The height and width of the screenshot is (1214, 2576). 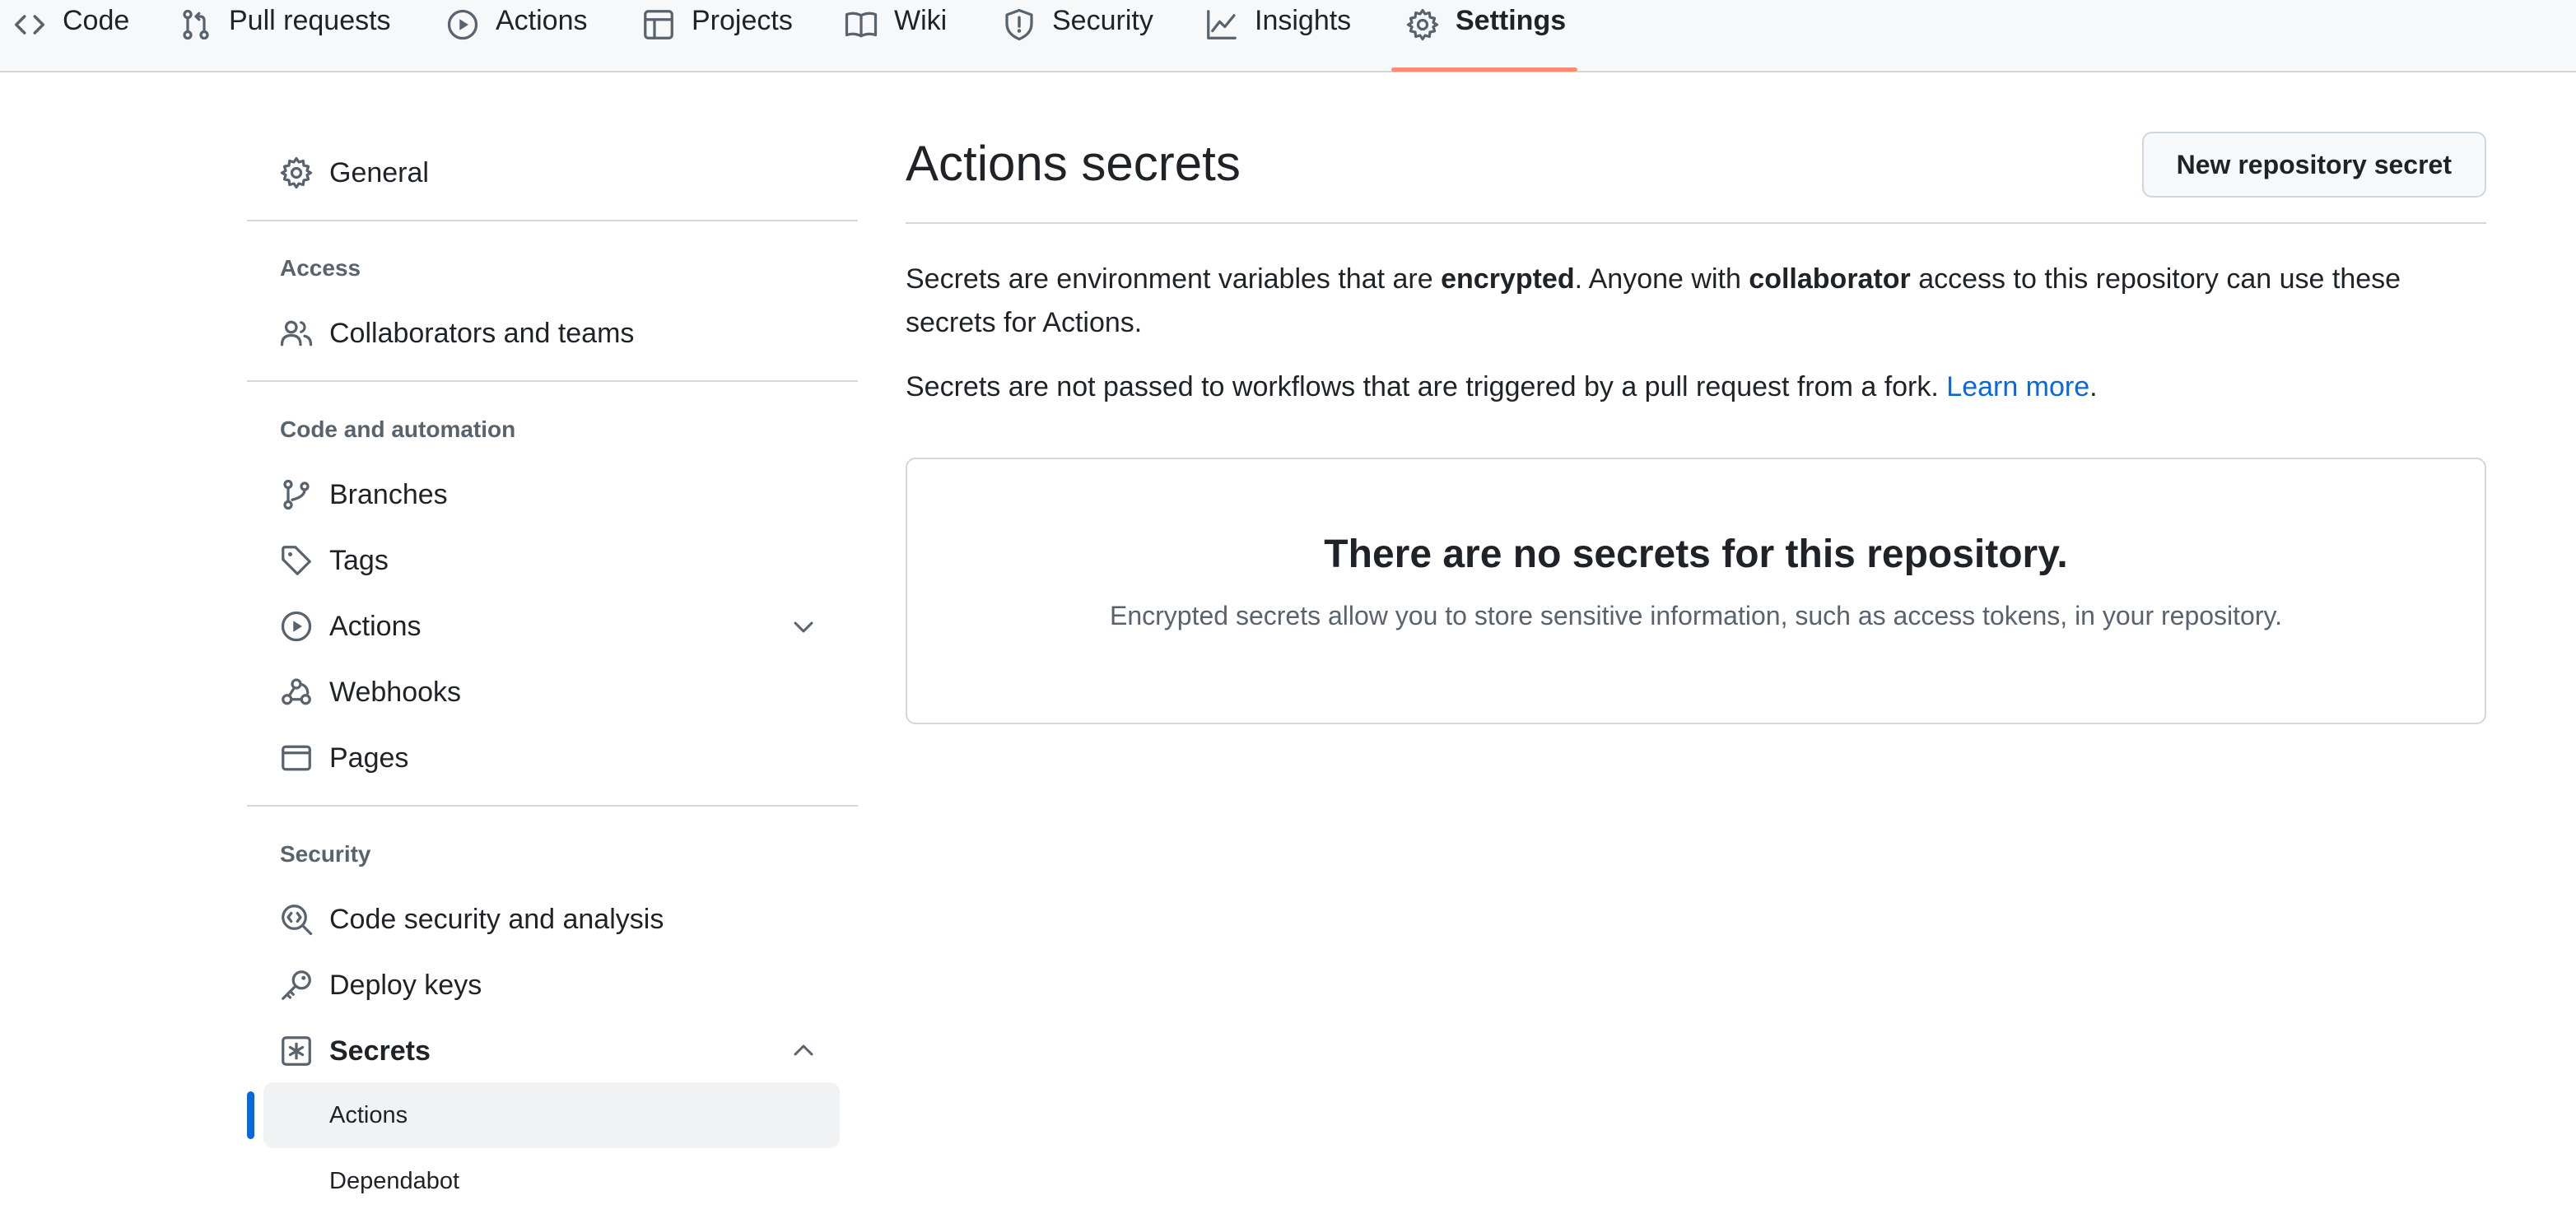 I want to click on sidebar-item-tags: Tags, so click(x=334, y=560).